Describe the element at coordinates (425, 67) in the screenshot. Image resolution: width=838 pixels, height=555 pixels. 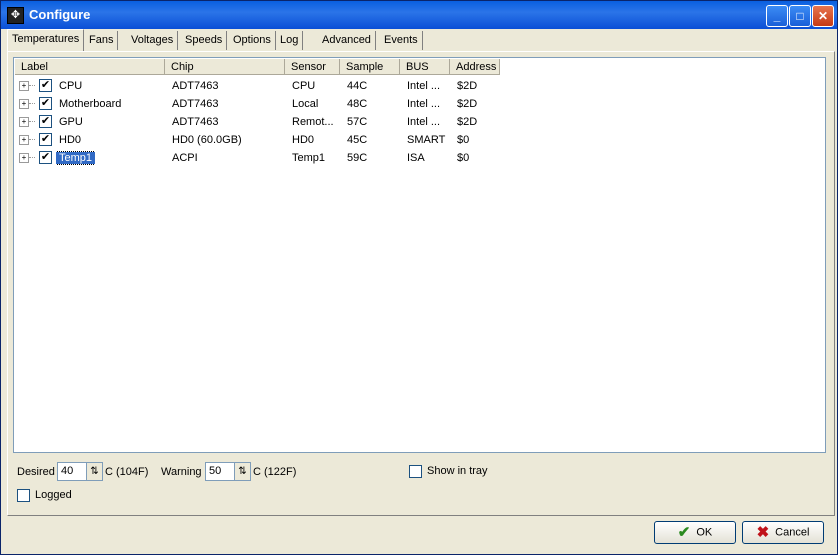
I see `column-header-bus: BUS` at that location.